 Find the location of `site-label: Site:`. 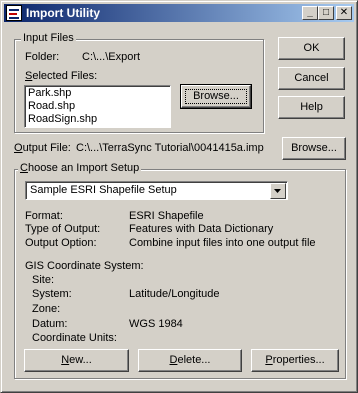

site-label: Site: is located at coordinates (43, 280).